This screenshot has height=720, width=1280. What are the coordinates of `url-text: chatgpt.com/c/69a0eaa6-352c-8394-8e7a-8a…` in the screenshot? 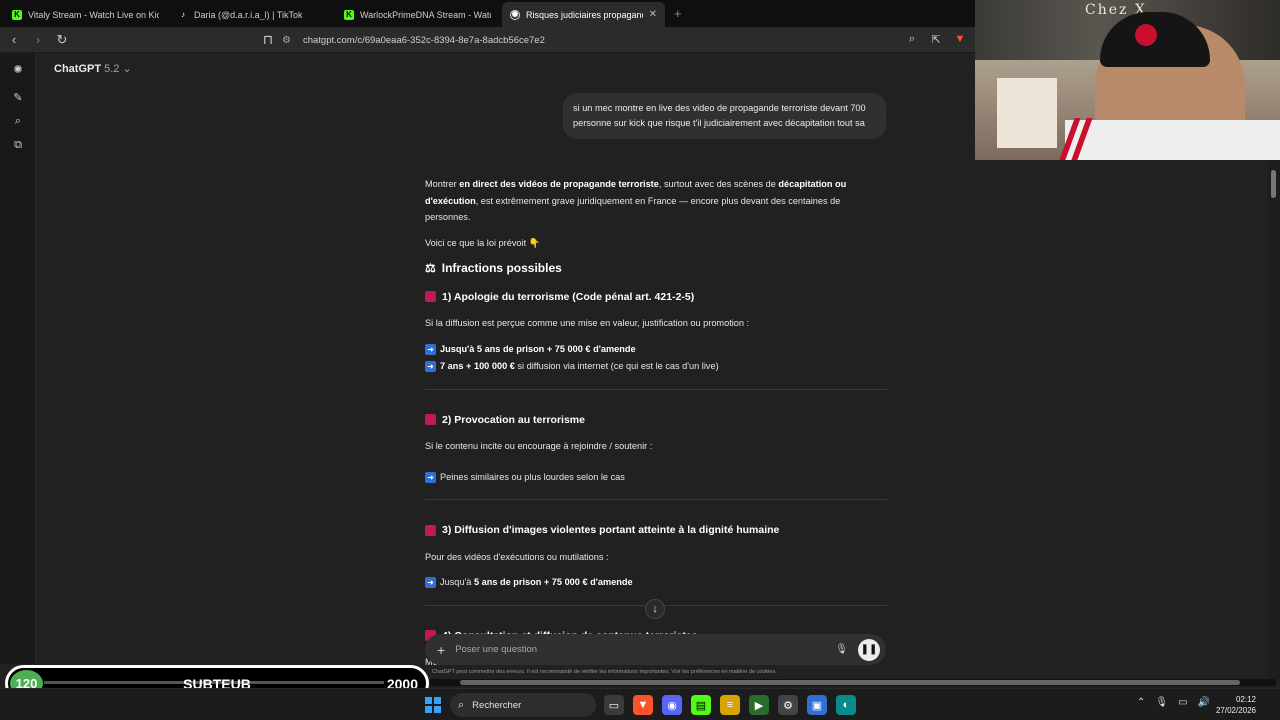 It's located at (423, 40).